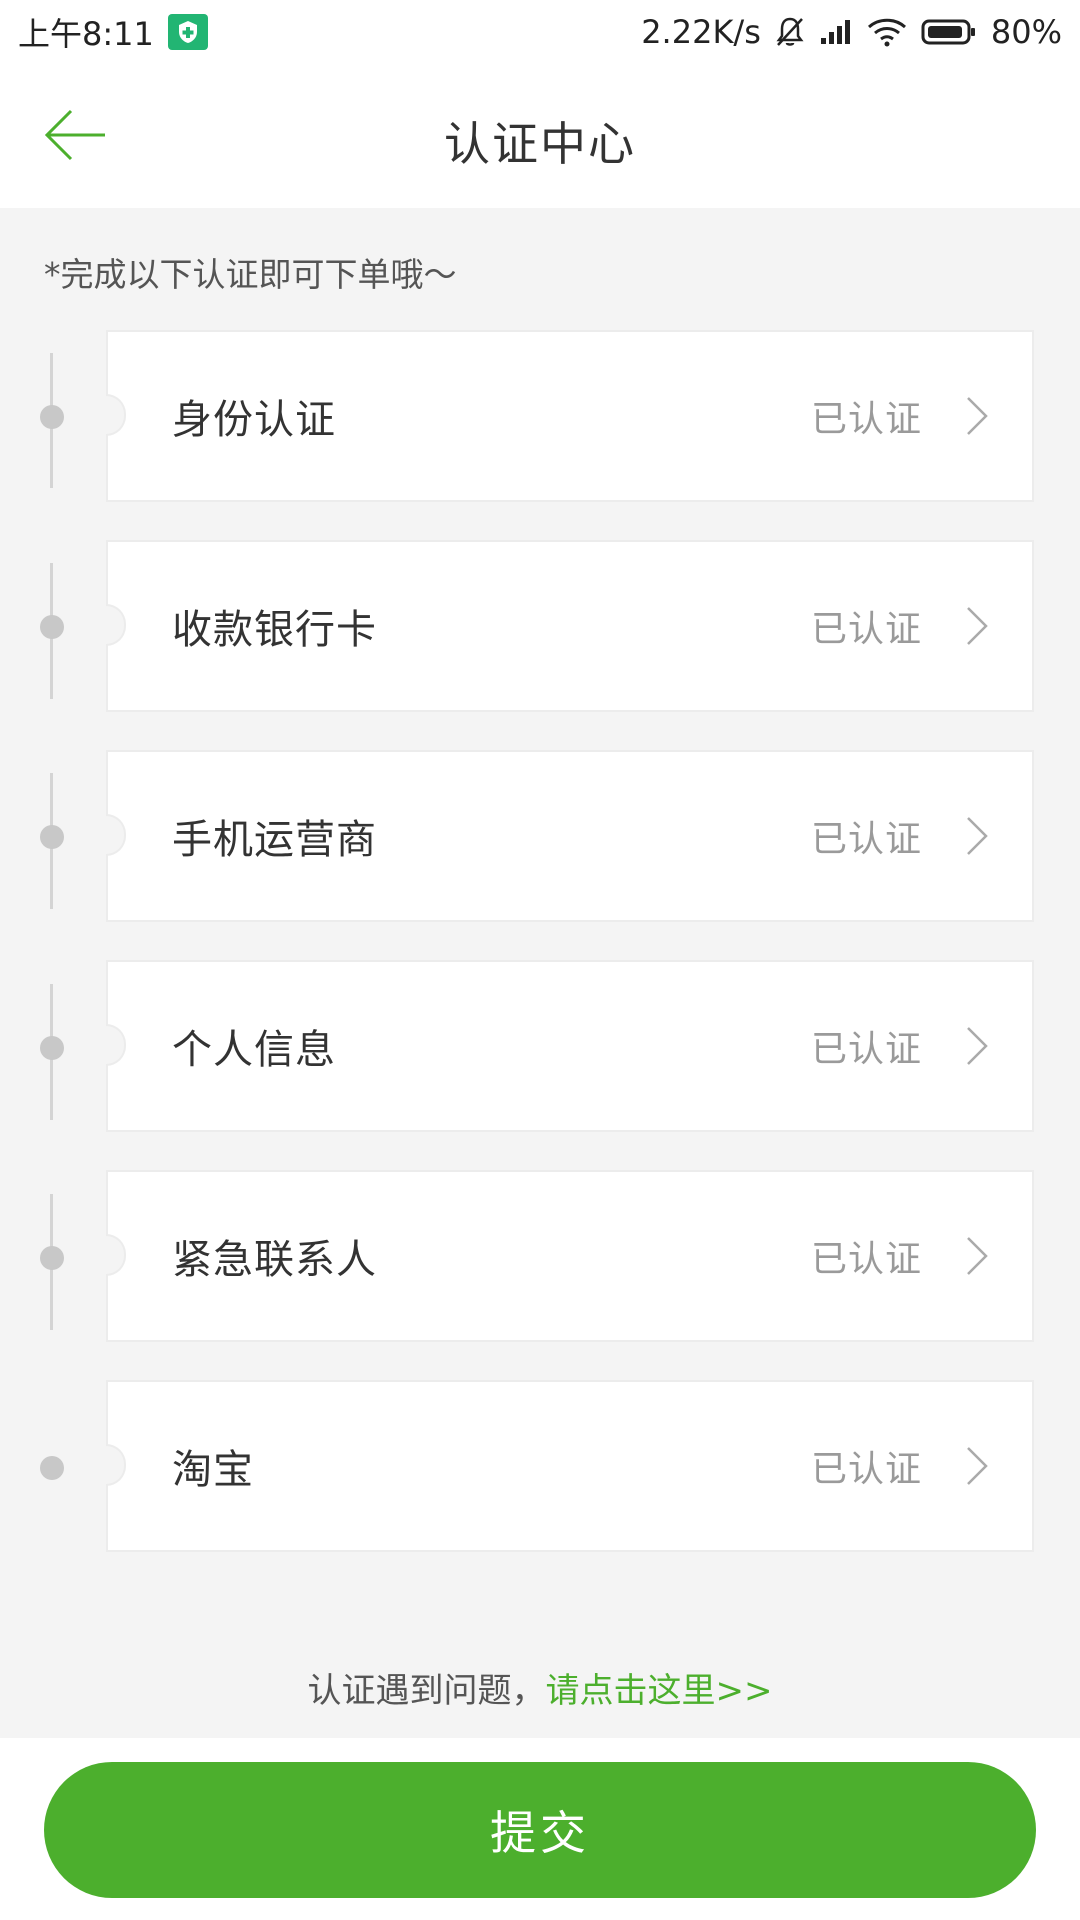 The height and width of the screenshot is (1920, 1080). I want to click on help-prefix: 认证遇到问题，, so click(426, 1691).